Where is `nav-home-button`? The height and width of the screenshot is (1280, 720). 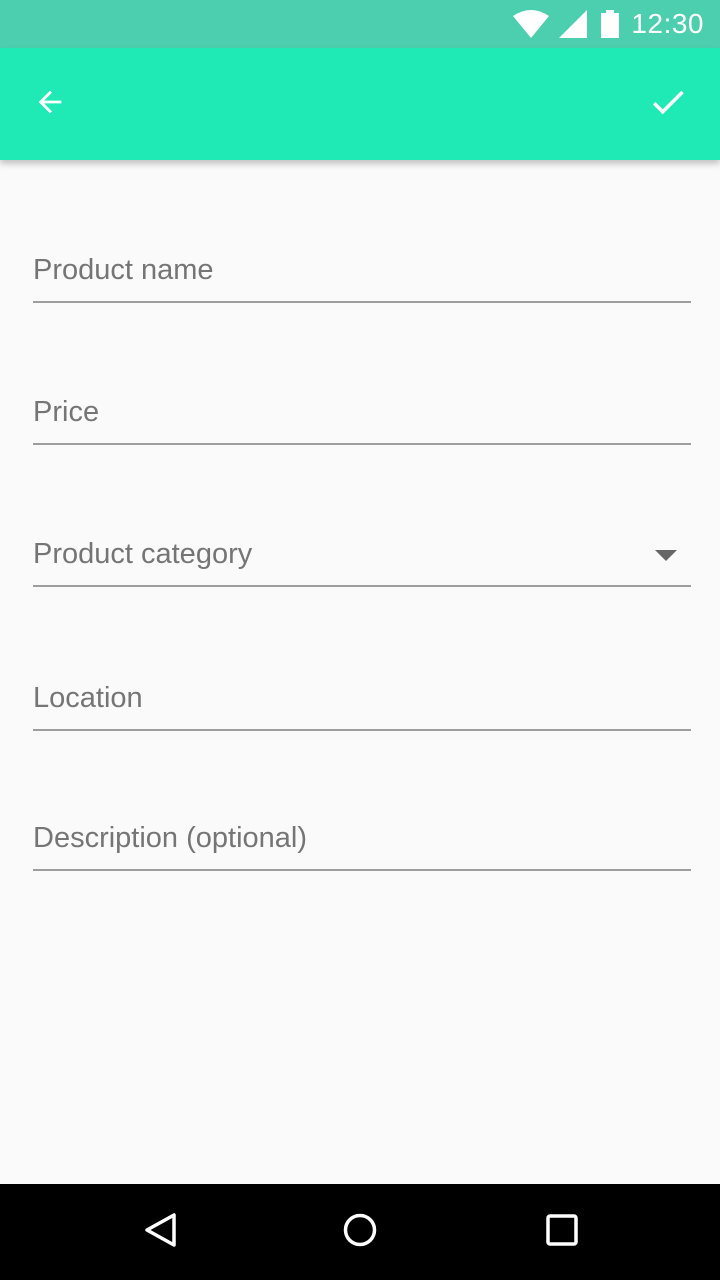 nav-home-button is located at coordinates (360, 1232).